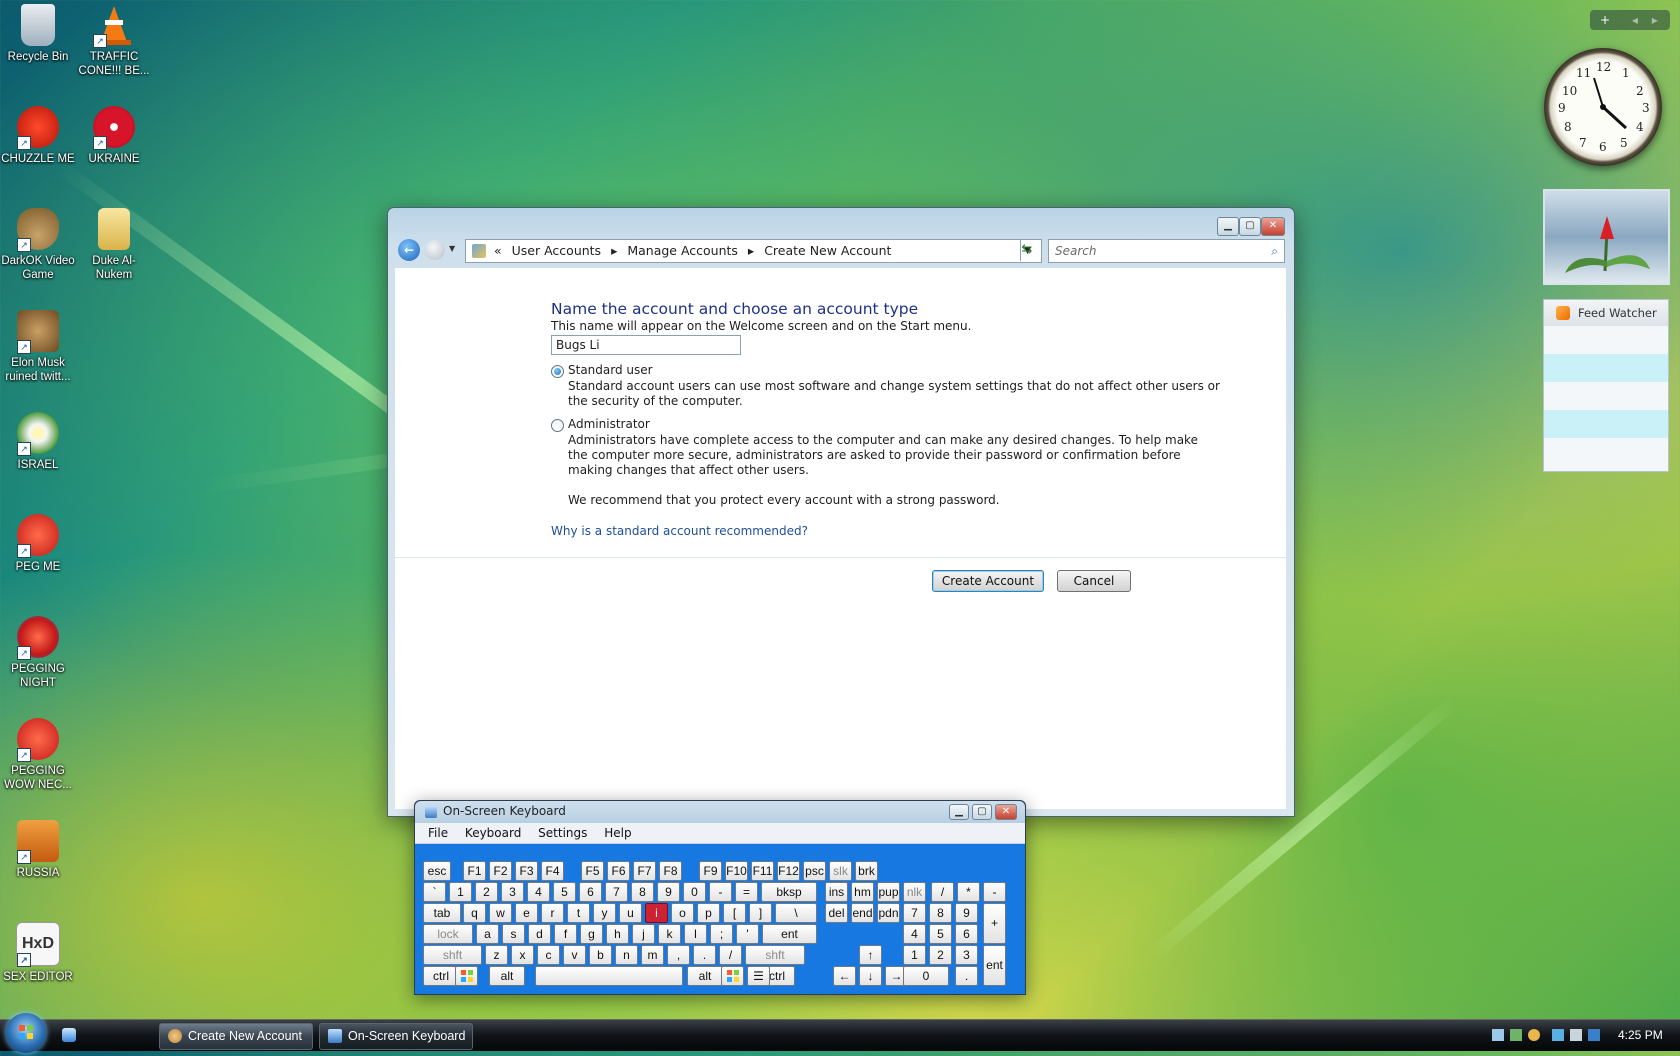  What do you see at coordinates (1006, 812) in the screenshot?
I see `osk-close-button: ✕` at bounding box center [1006, 812].